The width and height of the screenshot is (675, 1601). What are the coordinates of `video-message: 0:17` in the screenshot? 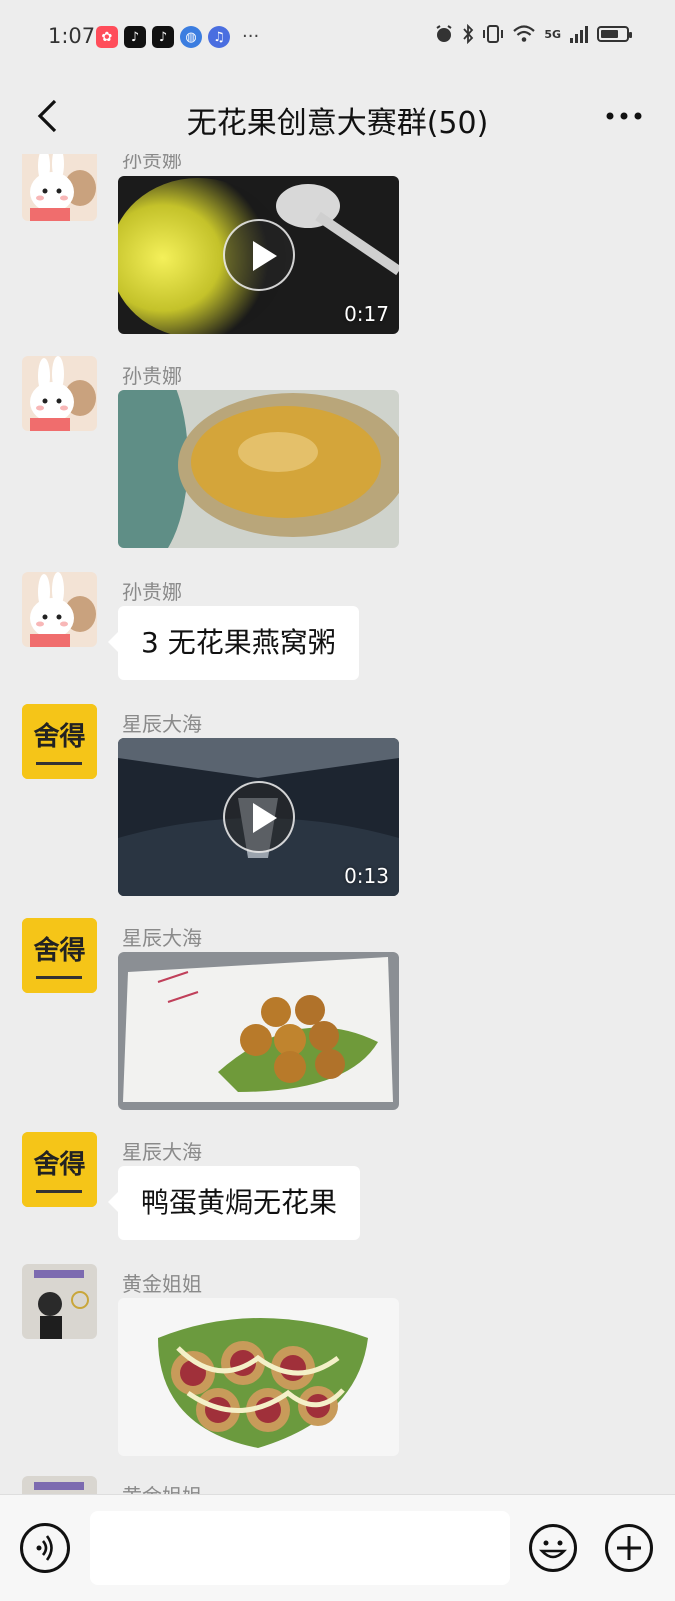 It's located at (258, 255).